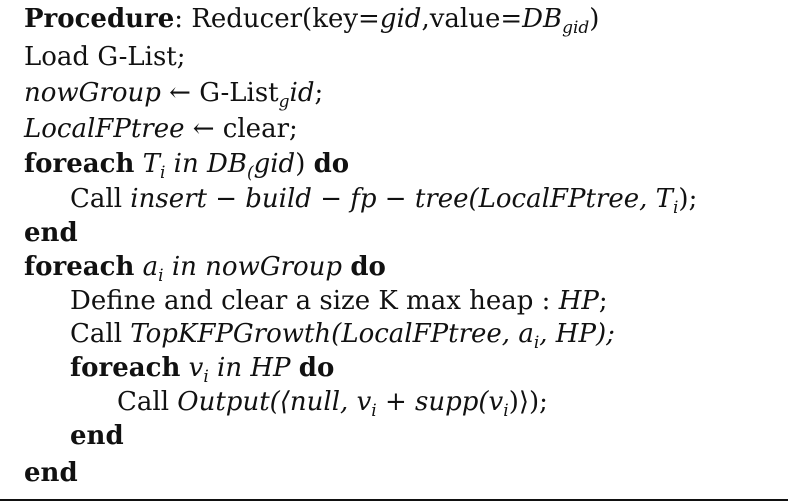 This screenshot has height=501, width=788. I want to click on db-variable: DB, so click(542, 19).